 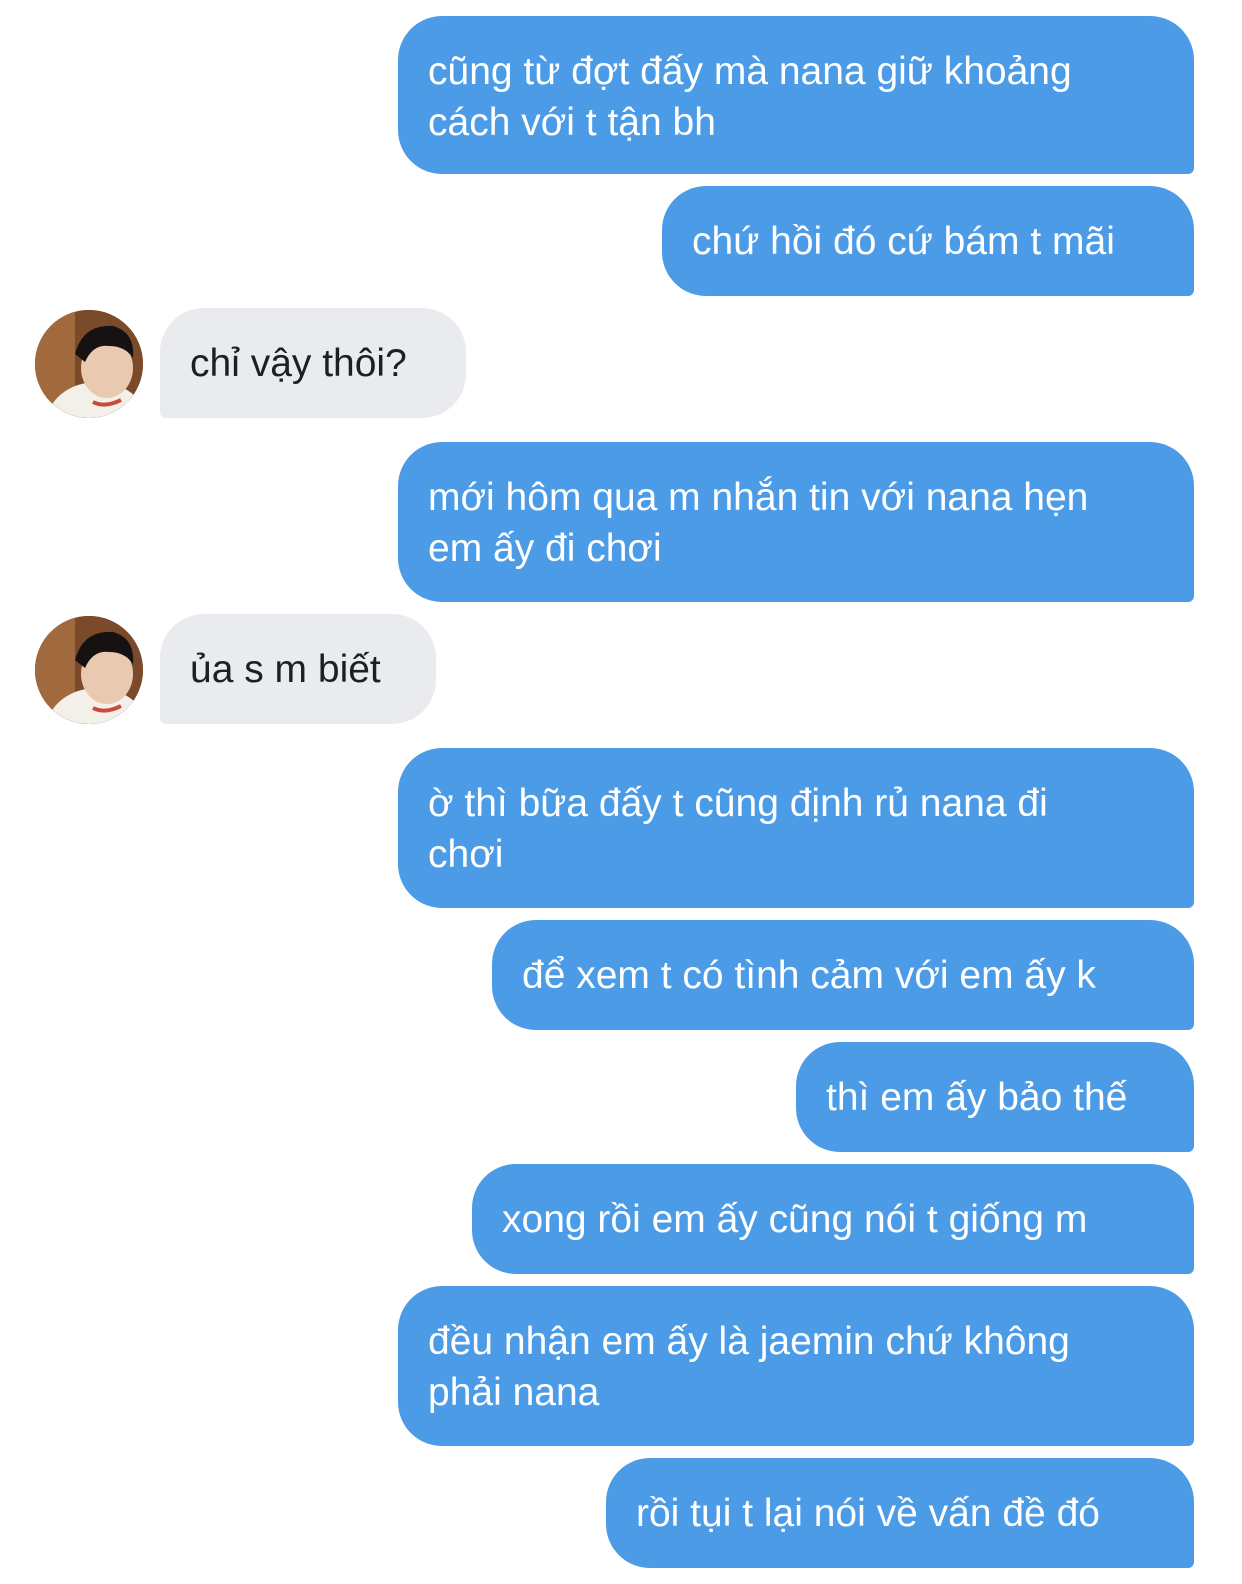 What do you see at coordinates (833, 1219) in the screenshot?
I see `outgoing-message-bubble: xong rồi em ấy cũng nói t giống m` at bounding box center [833, 1219].